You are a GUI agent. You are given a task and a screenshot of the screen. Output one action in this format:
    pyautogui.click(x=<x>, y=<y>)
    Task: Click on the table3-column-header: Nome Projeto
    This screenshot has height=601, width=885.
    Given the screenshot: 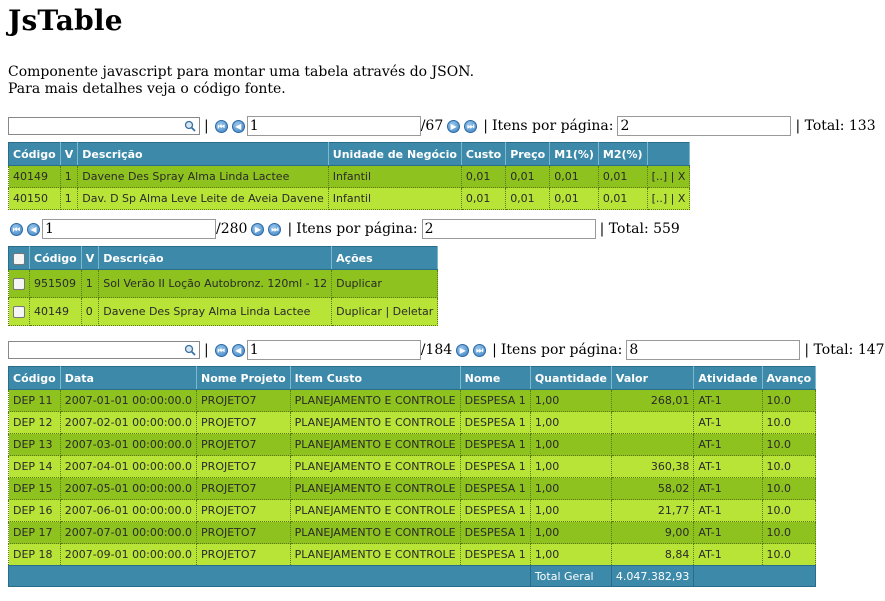 What is the action you would take?
    pyautogui.click(x=243, y=378)
    